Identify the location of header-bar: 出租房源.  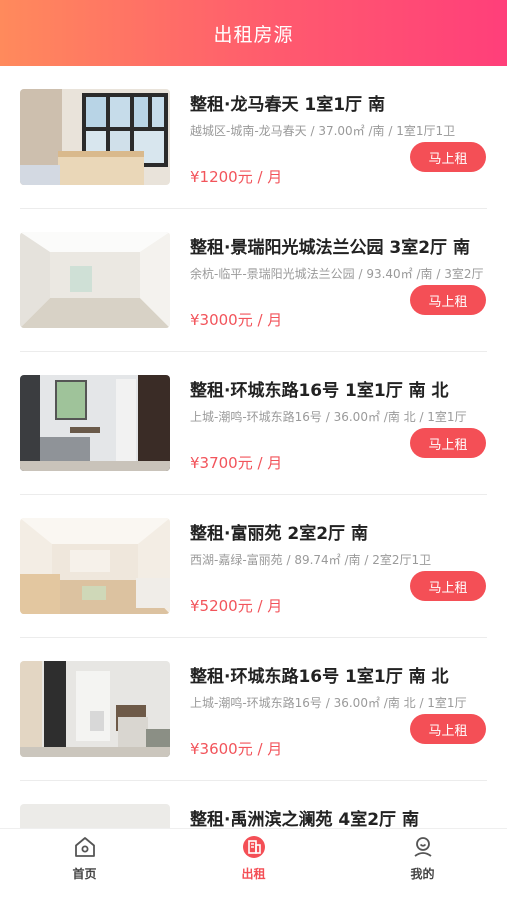
(253, 33).